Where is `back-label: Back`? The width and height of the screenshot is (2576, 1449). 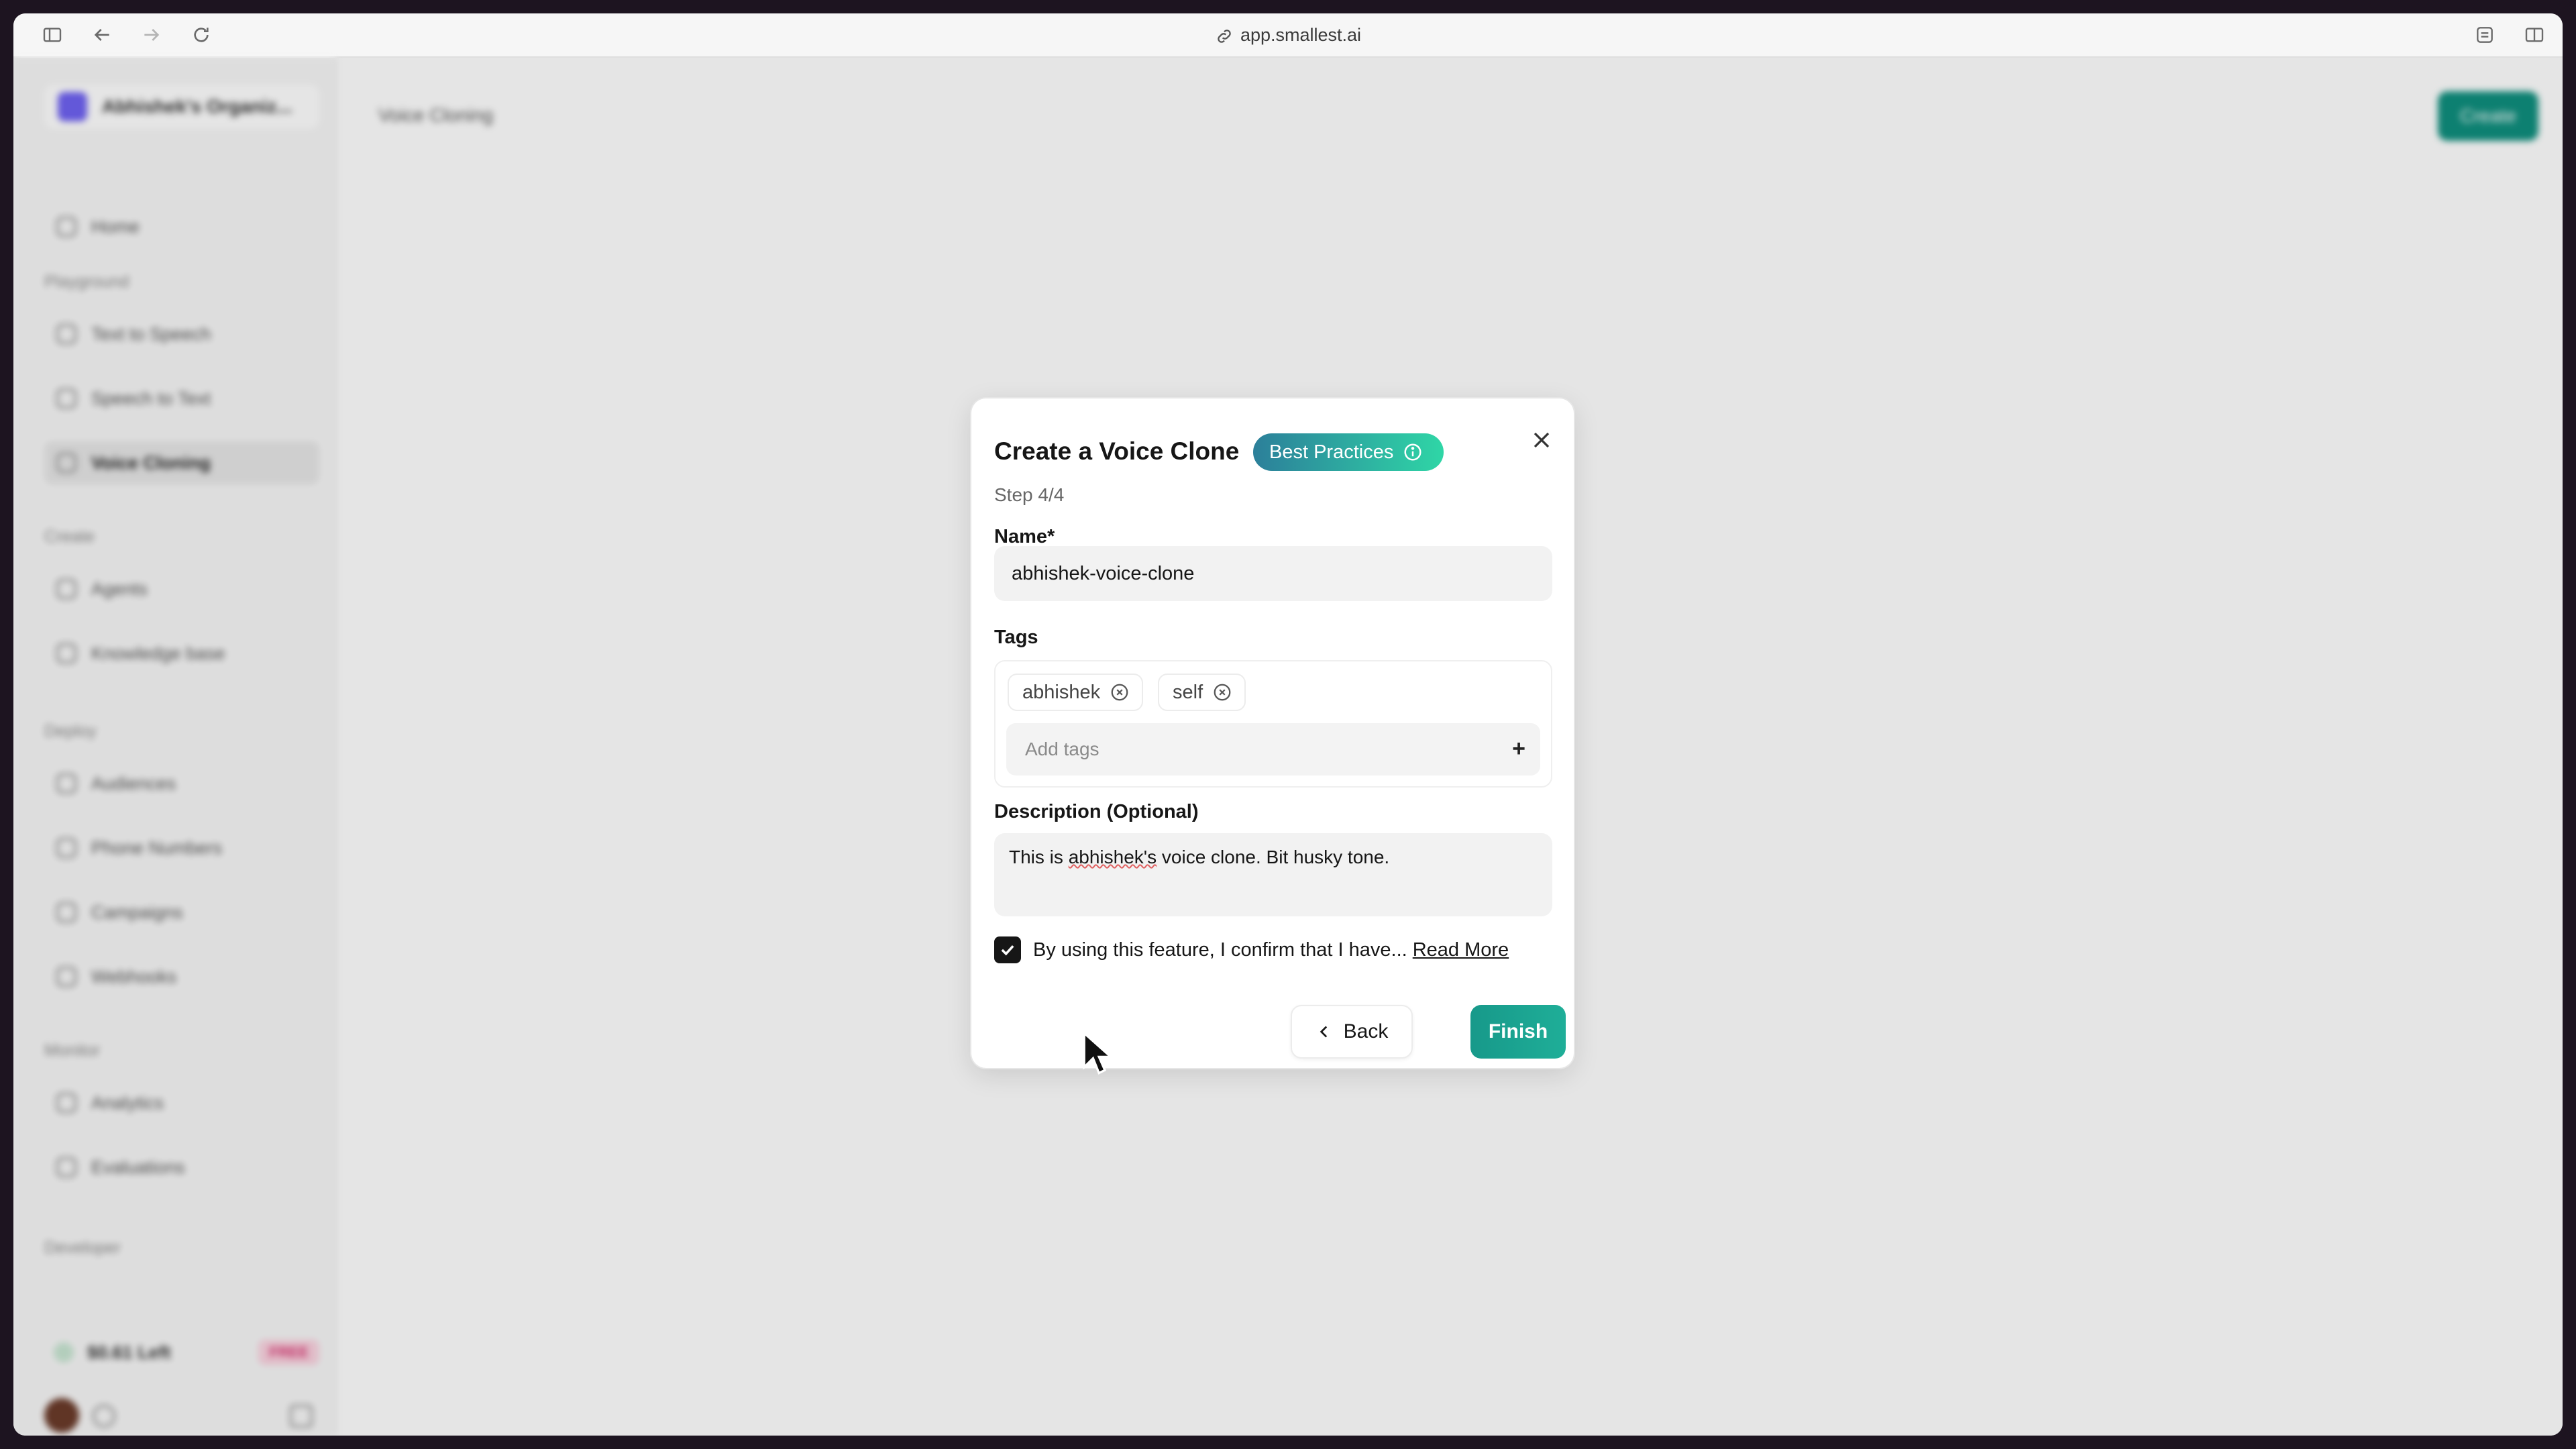 back-label: Back is located at coordinates (1366, 1031).